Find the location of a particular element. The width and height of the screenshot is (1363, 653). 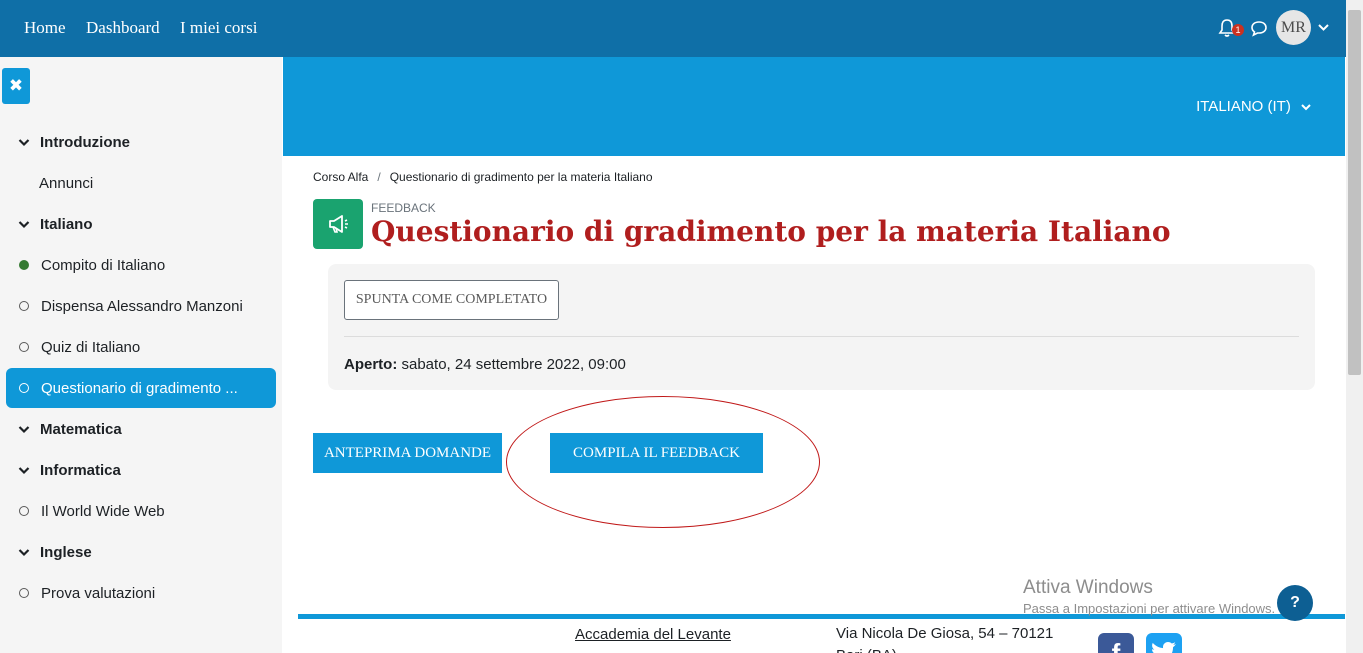

sidebar-item-il-world-wide-web: Il World Wide Web is located at coordinates (141, 511).